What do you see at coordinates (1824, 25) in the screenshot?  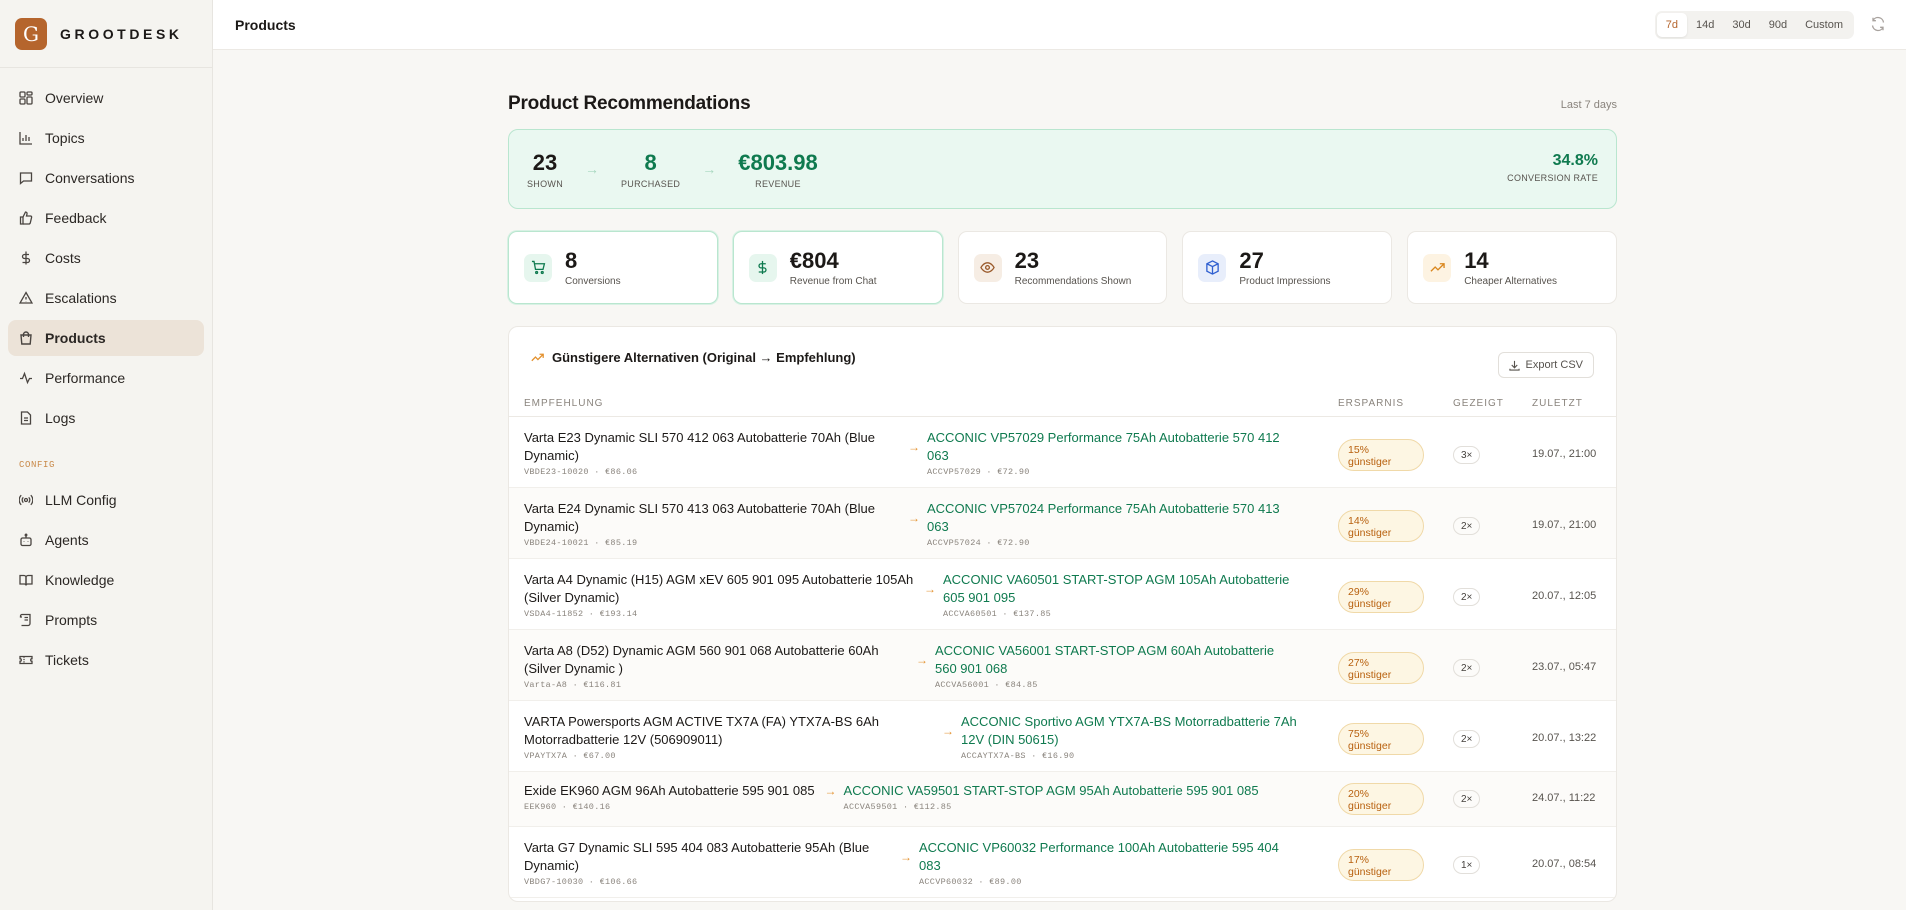 I see `range-custom-button: Custom` at bounding box center [1824, 25].